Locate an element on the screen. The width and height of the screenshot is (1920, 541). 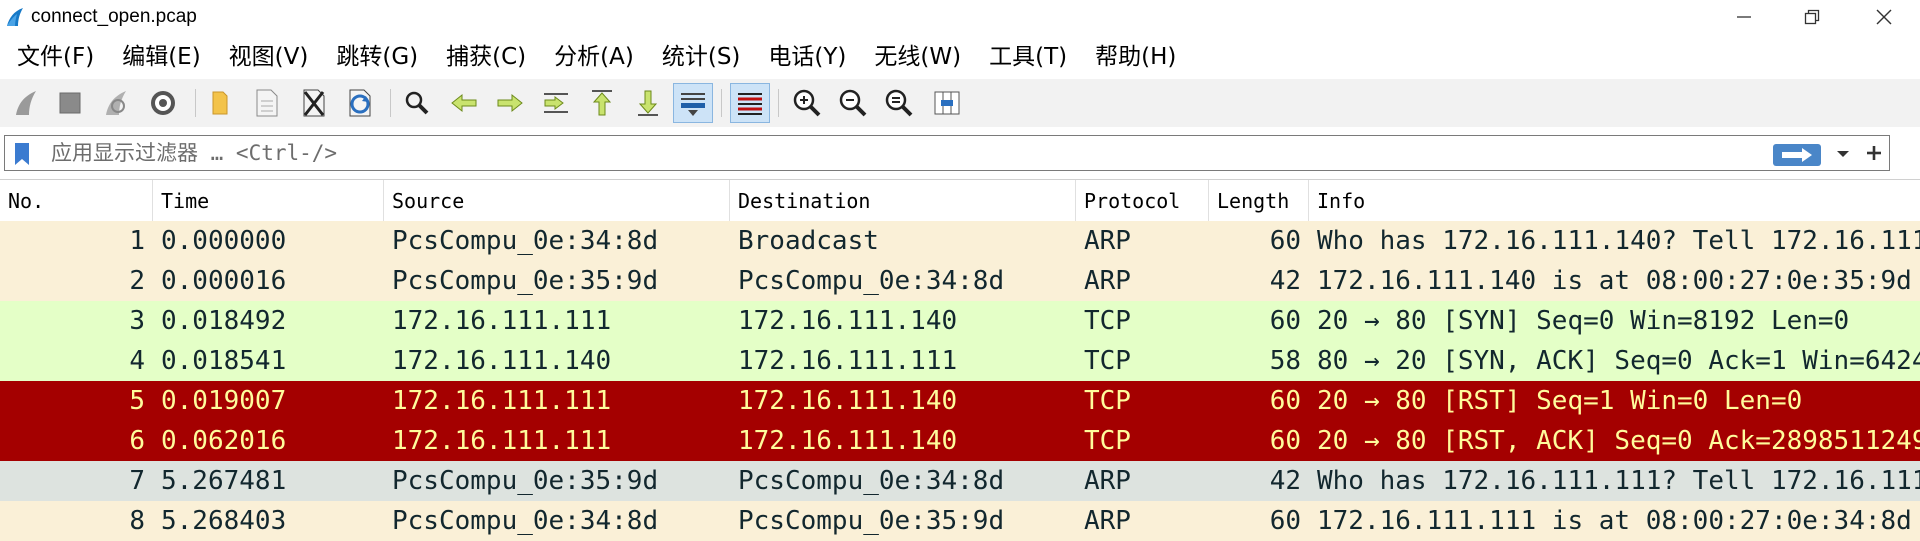
arrow-right-icon is located at coordinates (1797, 155).